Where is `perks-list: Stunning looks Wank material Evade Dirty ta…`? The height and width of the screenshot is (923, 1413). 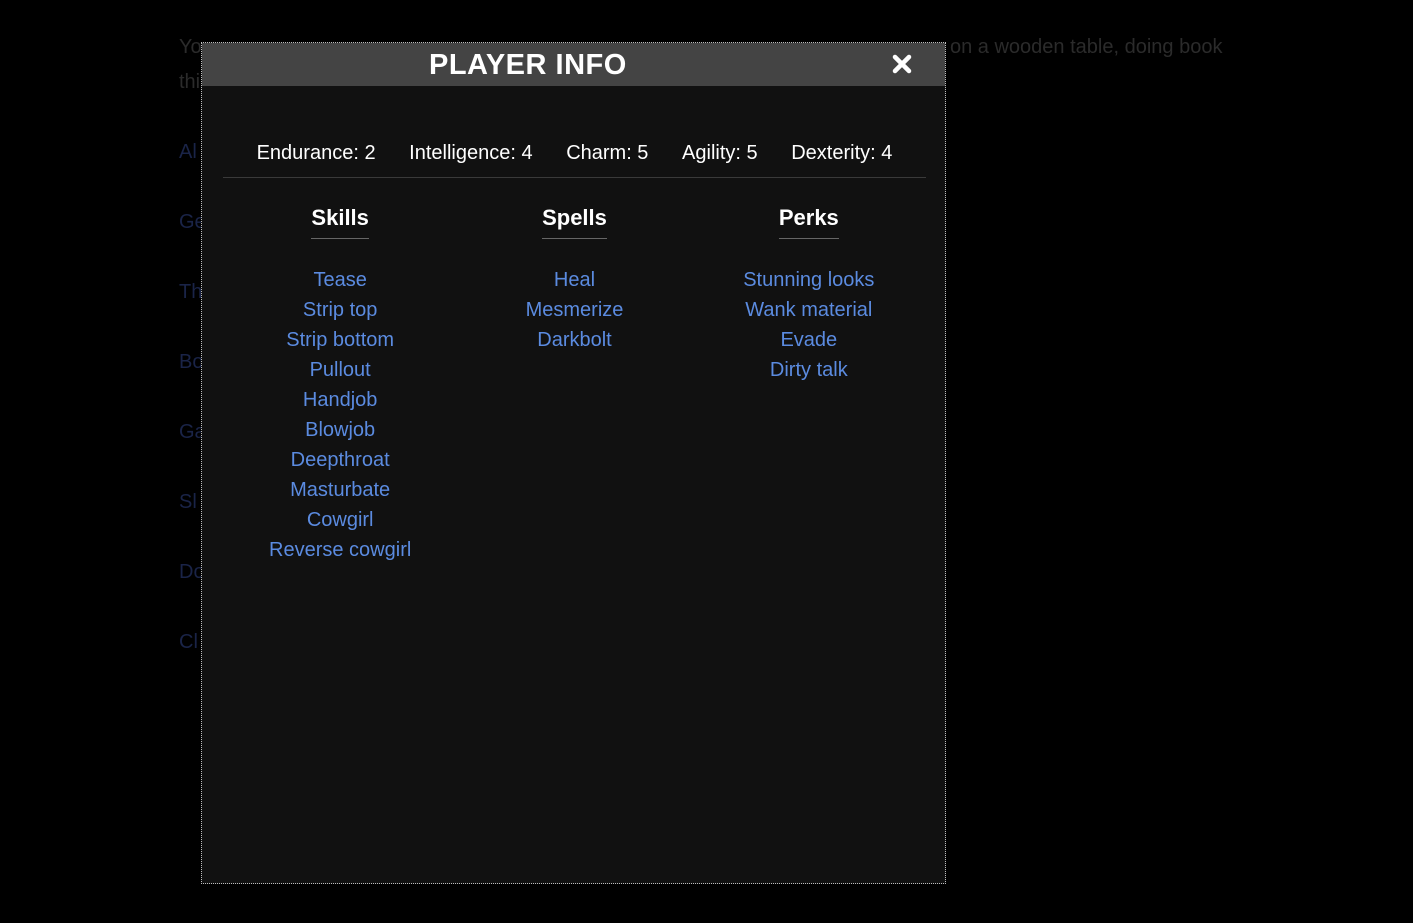 perks-list: Stunning looks Wank material Evade Dirty ta… is located at coordinates (809, 325).